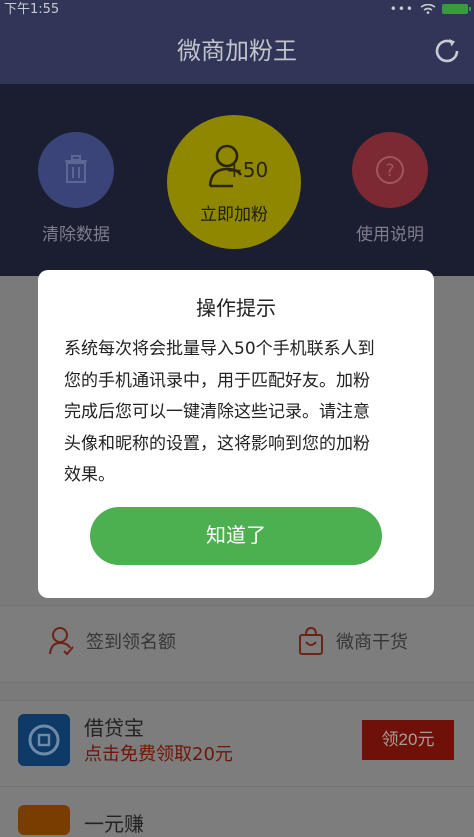  I want to click on goods-entry: 微商干货, so click(353, 641).